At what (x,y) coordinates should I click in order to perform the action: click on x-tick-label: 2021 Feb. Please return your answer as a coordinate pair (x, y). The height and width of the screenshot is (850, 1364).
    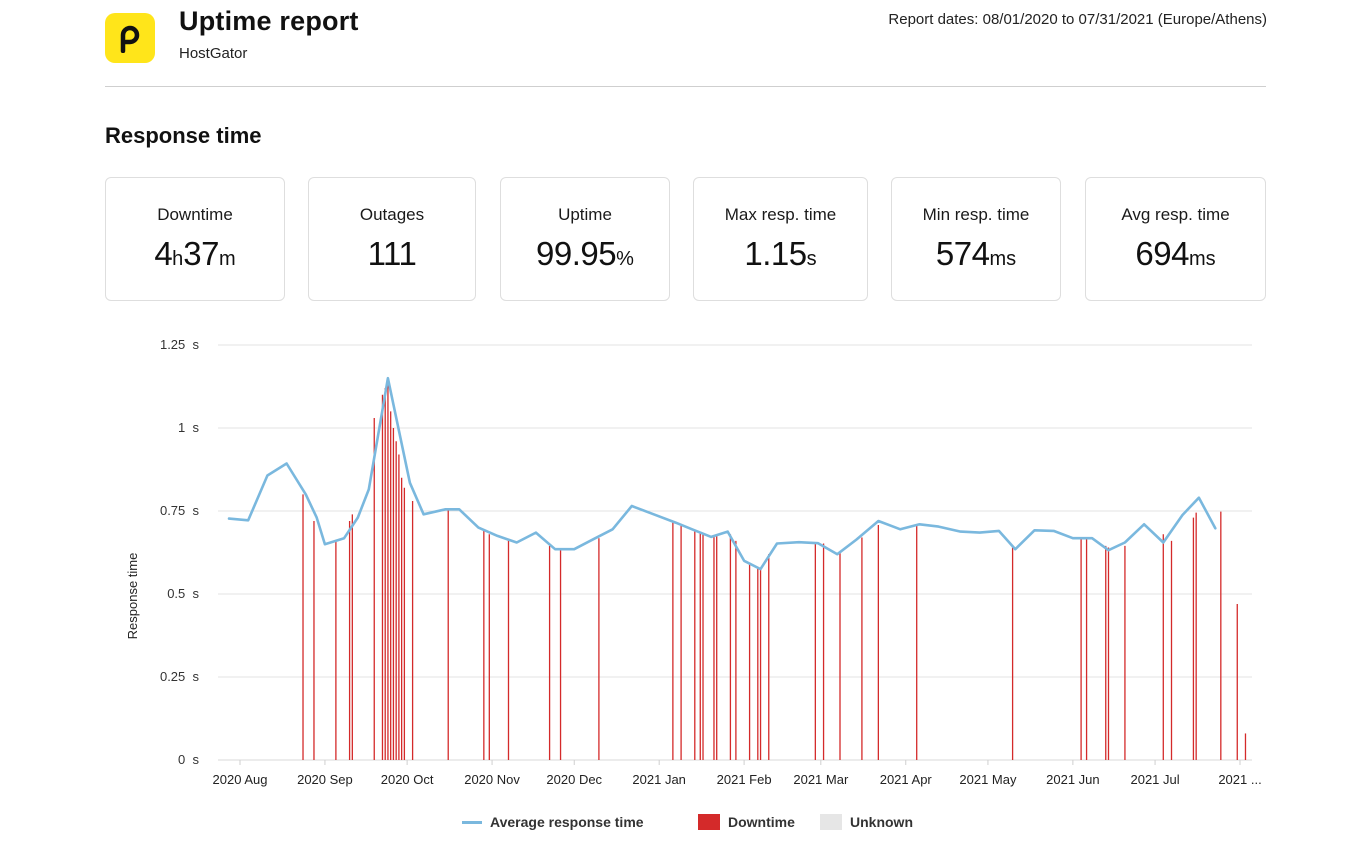
    Looking at the image, I should click on (744, 779).